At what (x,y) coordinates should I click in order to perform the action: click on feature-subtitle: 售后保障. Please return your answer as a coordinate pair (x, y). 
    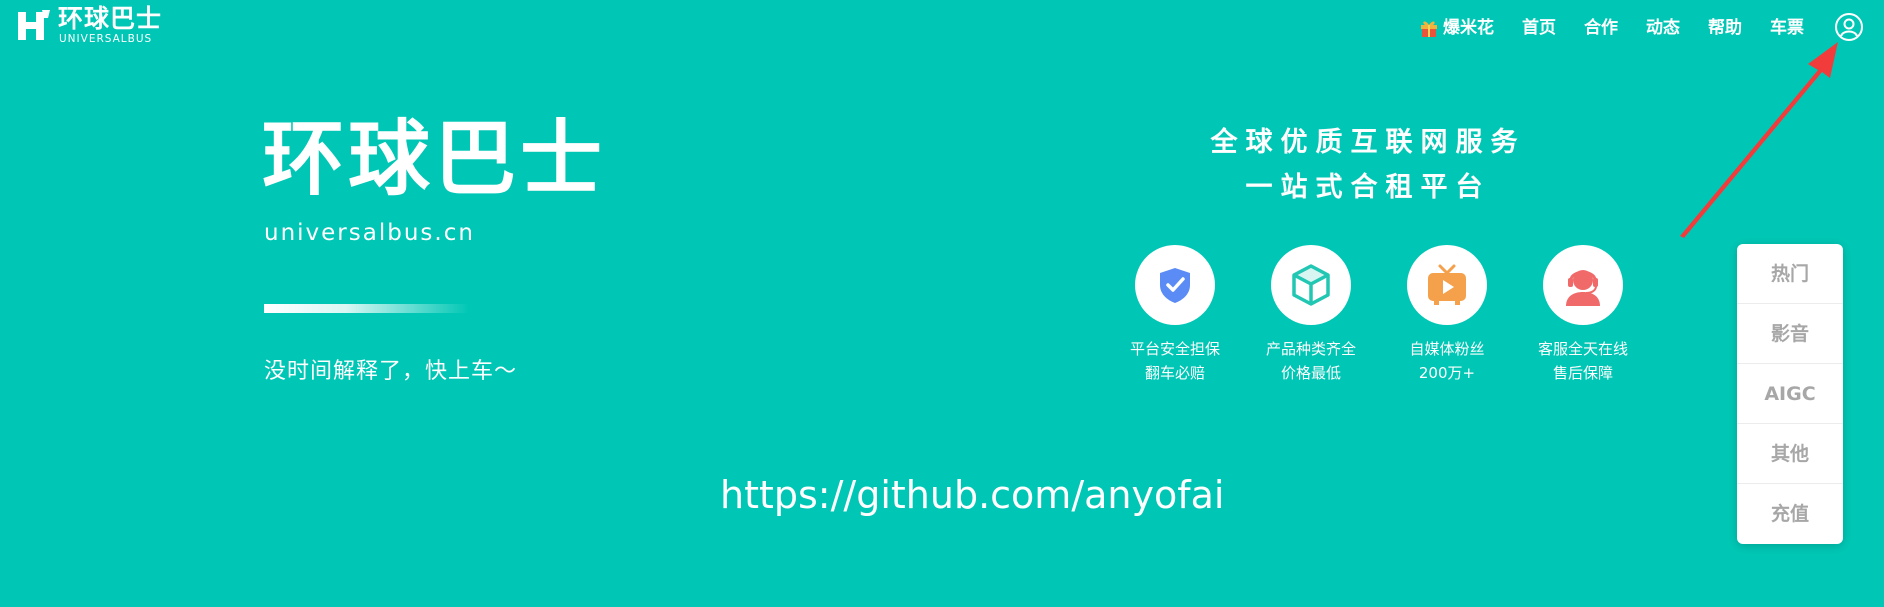
    Looking at the image, I should click on (1582, 373).